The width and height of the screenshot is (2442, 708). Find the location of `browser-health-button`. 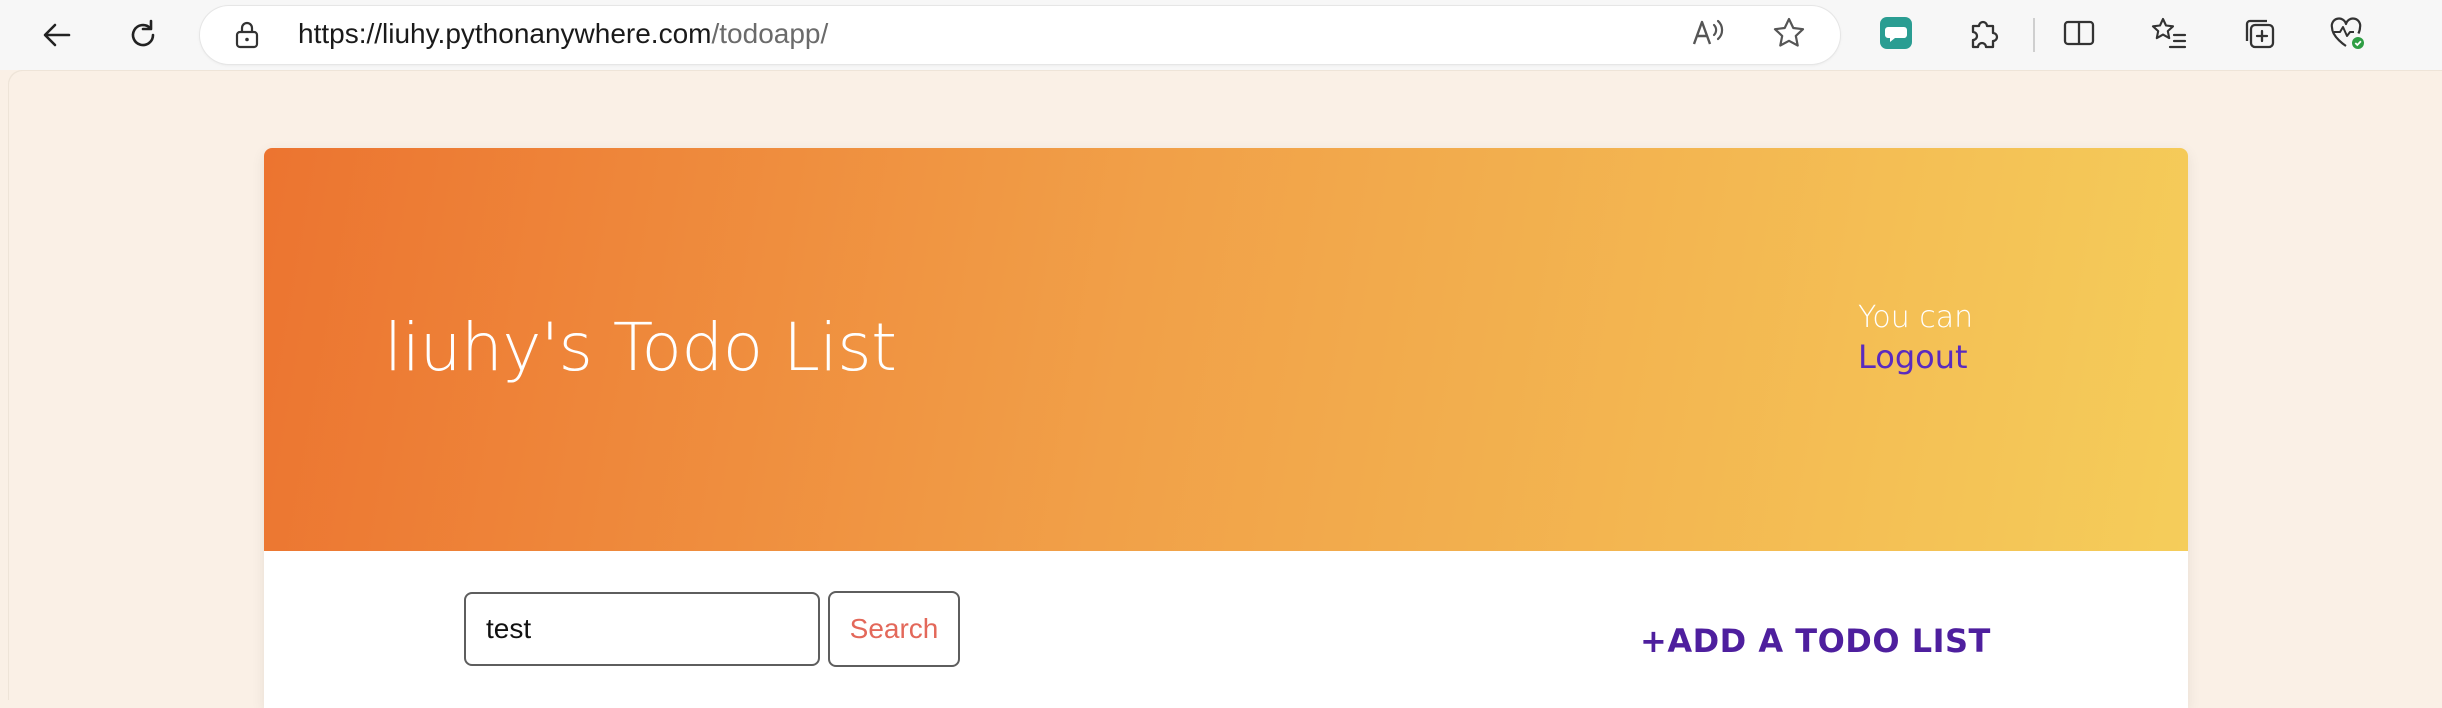

browser-health-button is located at coordinates (2347, 35).